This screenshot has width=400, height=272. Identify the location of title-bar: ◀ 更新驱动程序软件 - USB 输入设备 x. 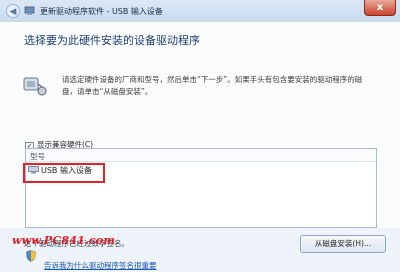
(200, 11).